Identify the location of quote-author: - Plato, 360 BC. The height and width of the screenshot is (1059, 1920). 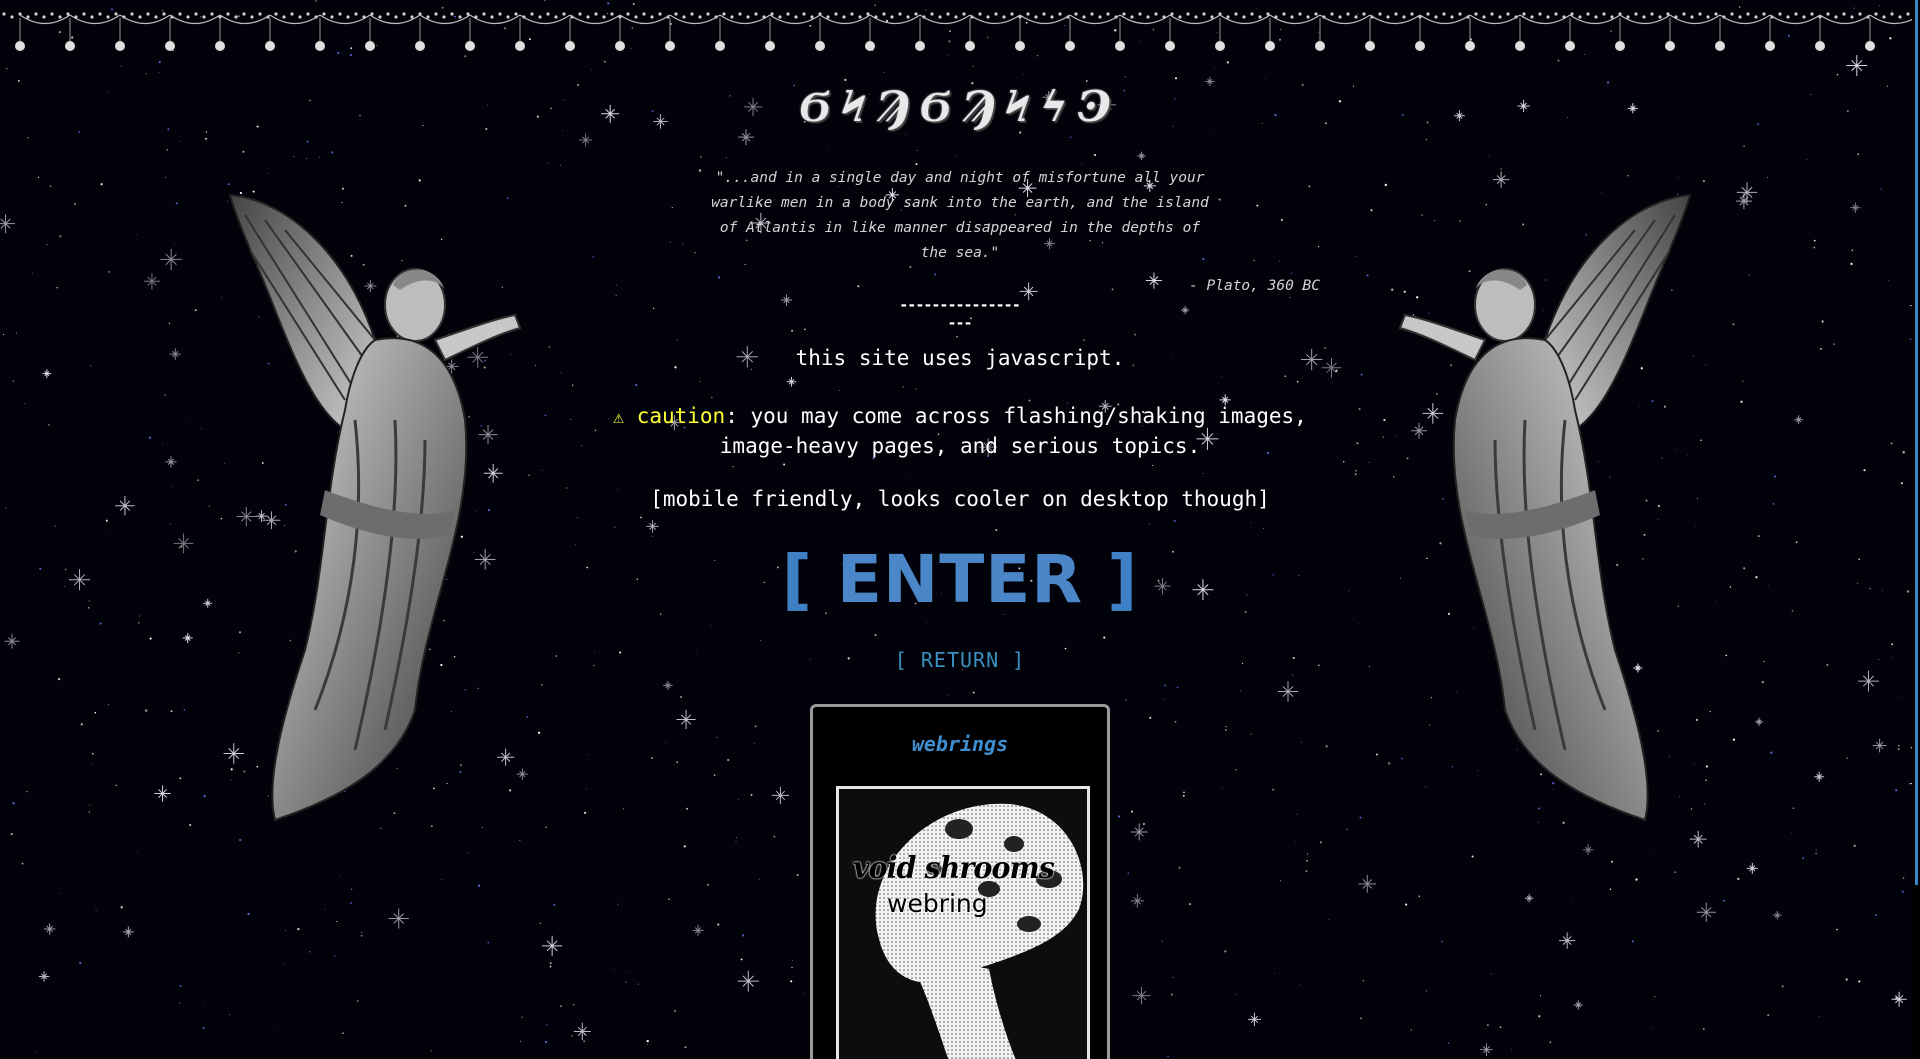
(1254, 286).